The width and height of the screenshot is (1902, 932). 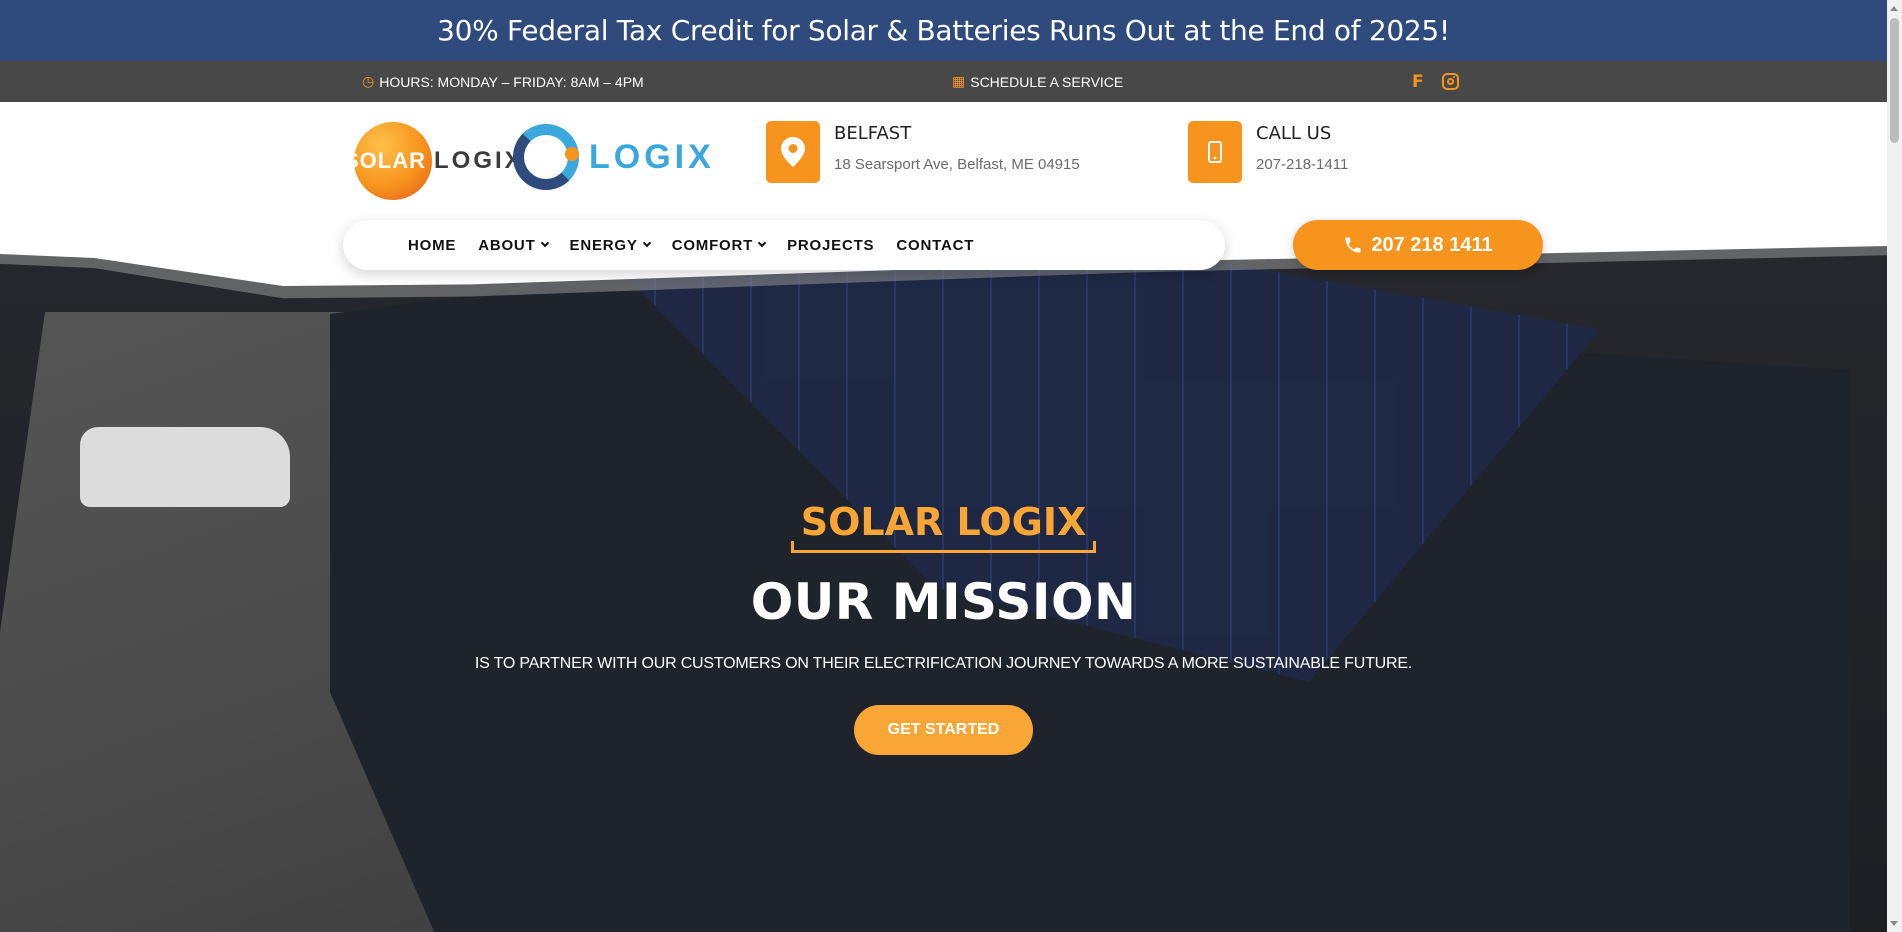 I want to click on pickup-truck, so click(x=185, y=467).